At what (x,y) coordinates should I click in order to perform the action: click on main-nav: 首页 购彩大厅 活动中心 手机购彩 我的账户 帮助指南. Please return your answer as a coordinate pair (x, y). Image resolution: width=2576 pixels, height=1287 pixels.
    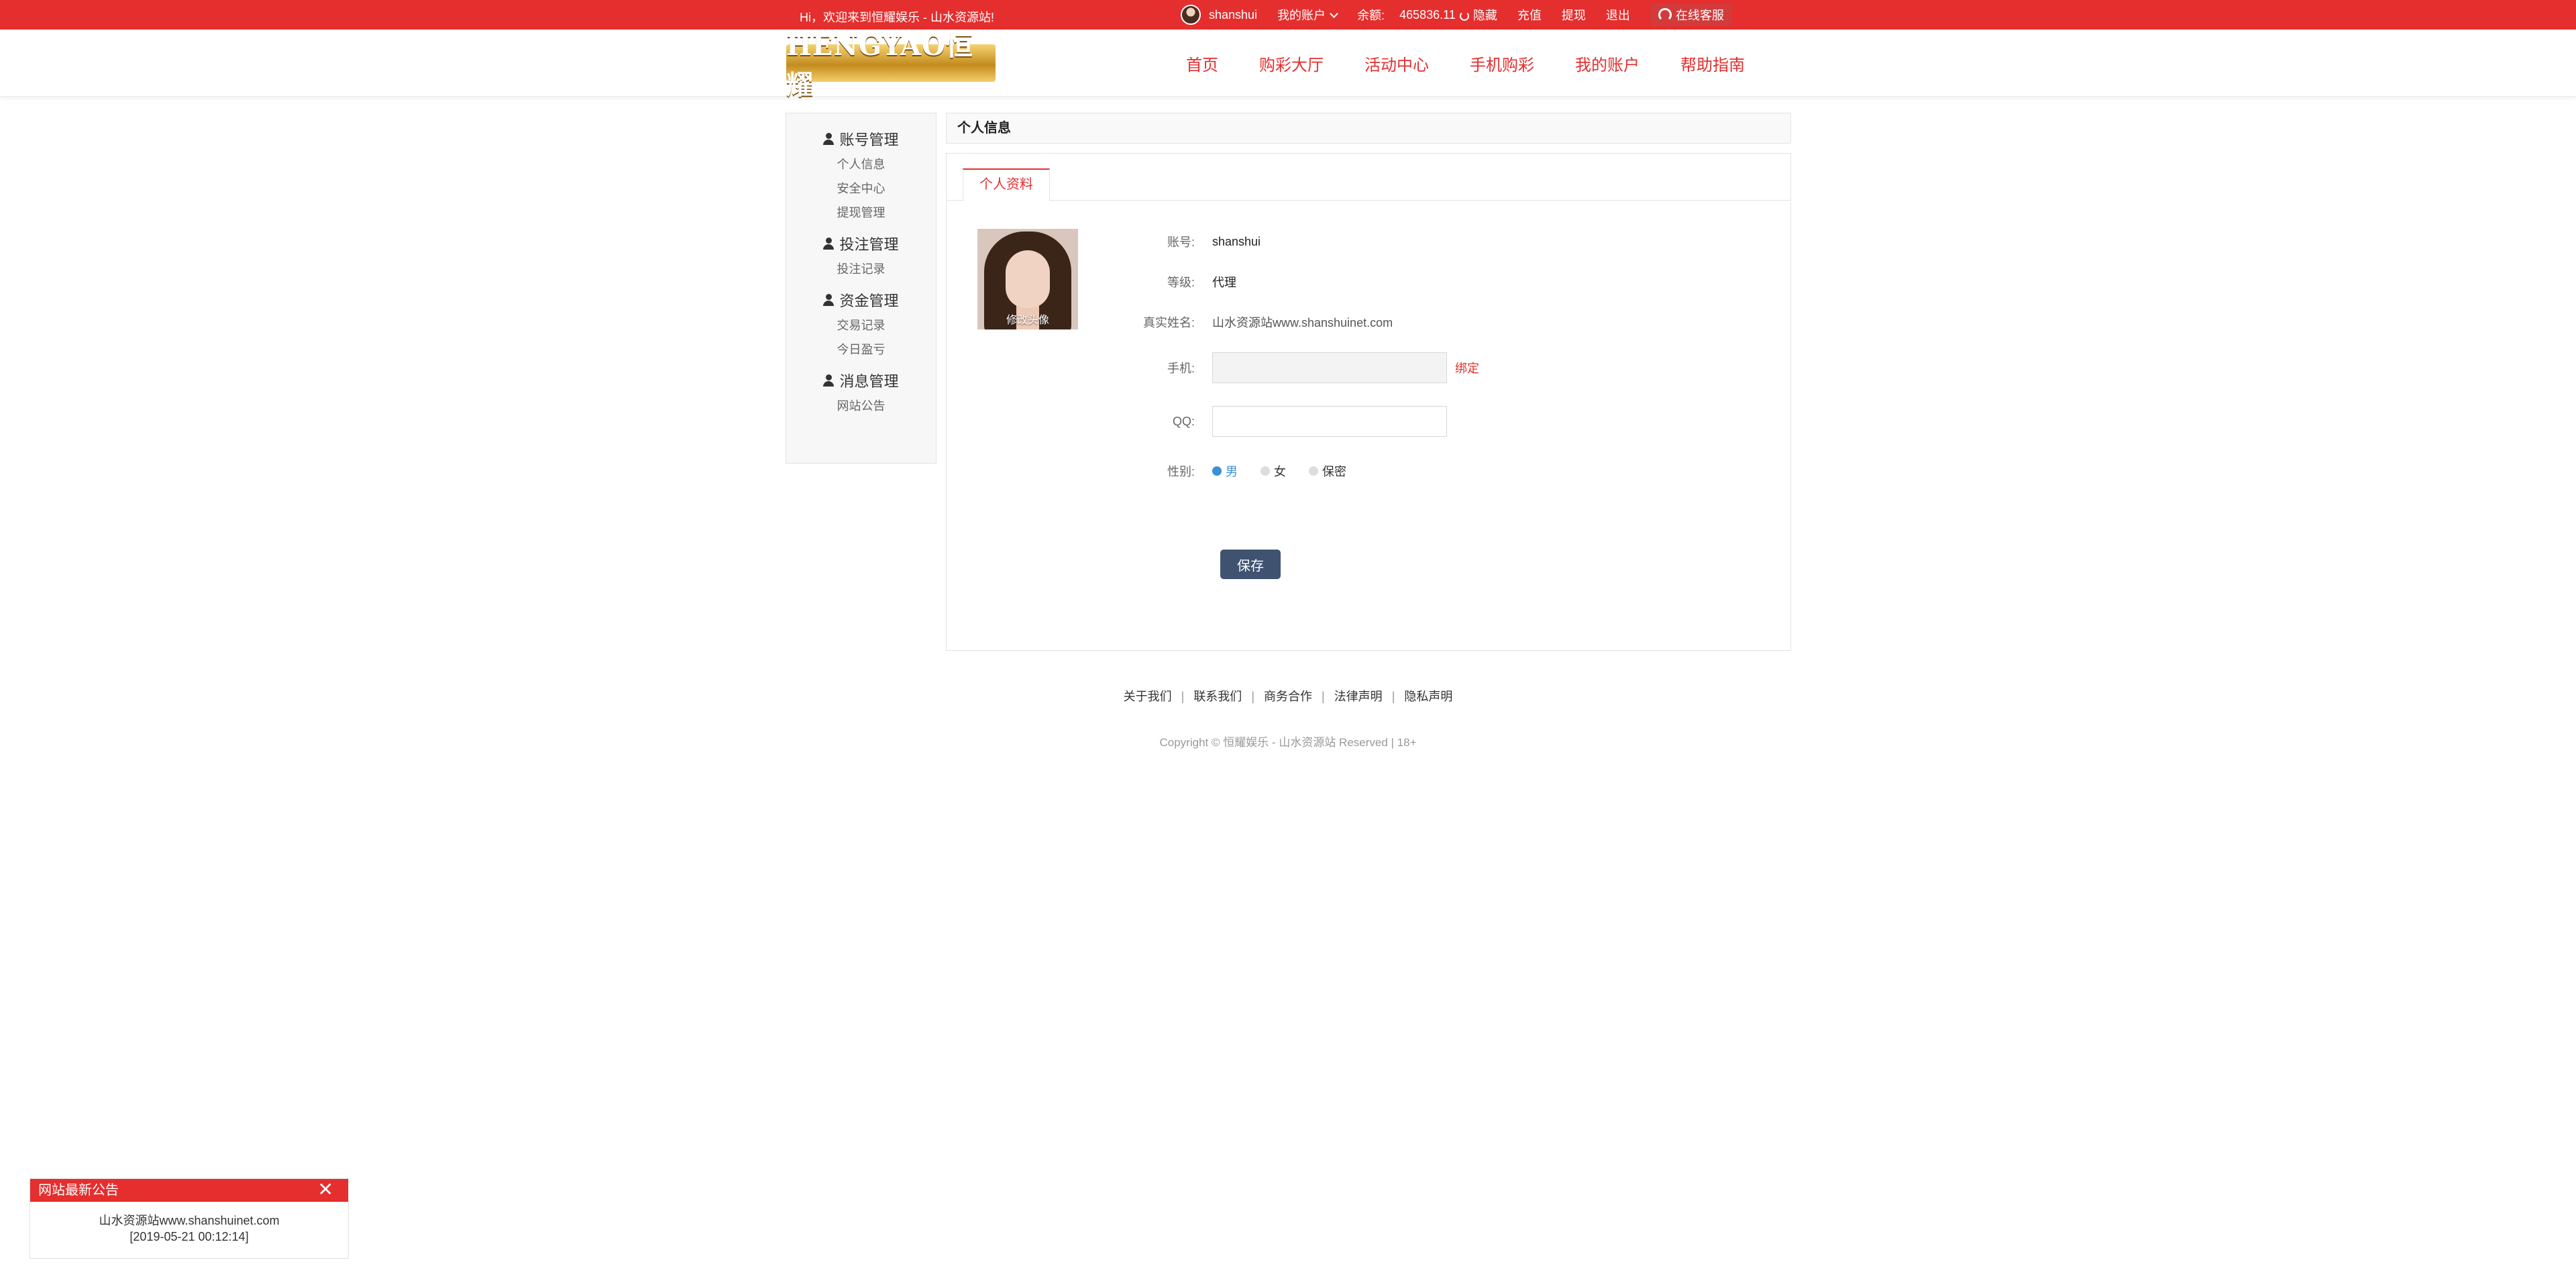
    Looking at the image, I should click on (1486, 63).